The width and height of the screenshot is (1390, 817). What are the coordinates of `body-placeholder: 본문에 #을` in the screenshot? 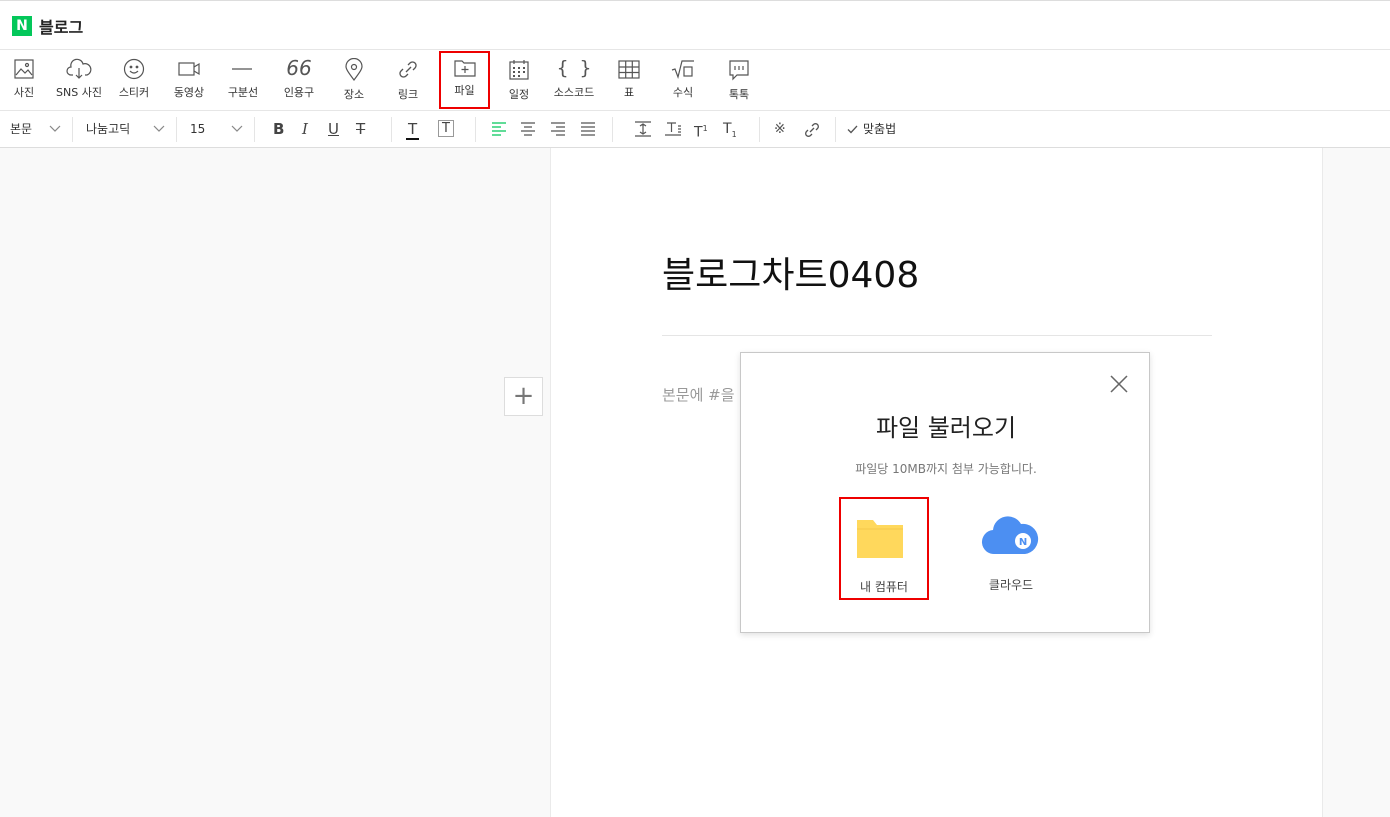 It's located at (698, 394).